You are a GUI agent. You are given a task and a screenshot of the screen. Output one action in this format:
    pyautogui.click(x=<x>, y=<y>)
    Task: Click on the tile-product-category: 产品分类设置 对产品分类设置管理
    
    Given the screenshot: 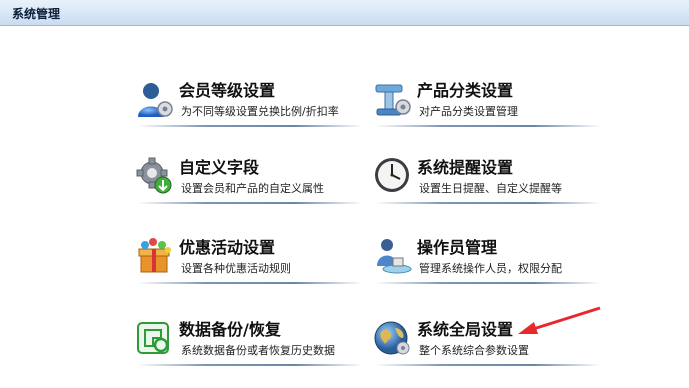 What is the action you would take?
    pyautogui.click(x=489, y=109)
    